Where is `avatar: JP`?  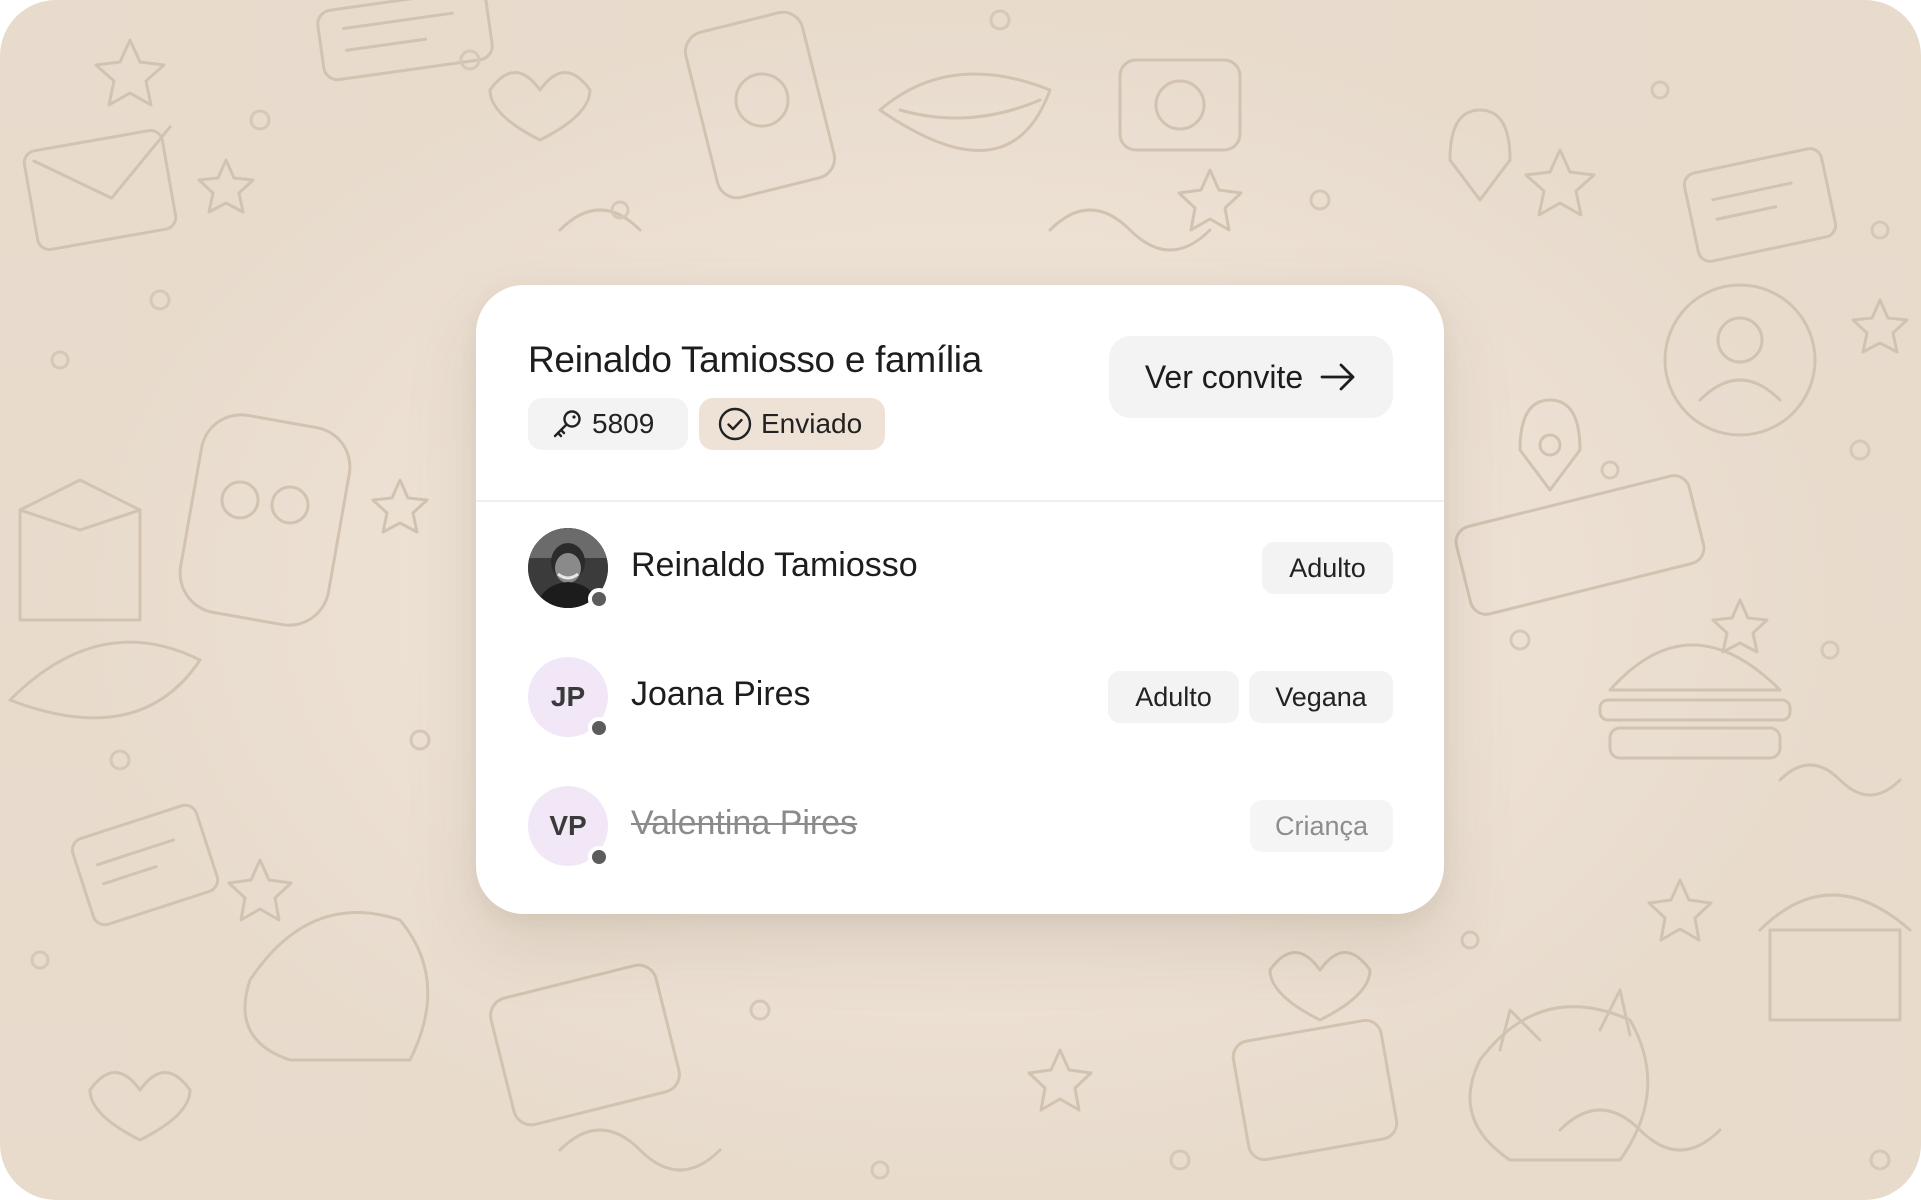
avatar: JP is located at coordinates (569, 698).